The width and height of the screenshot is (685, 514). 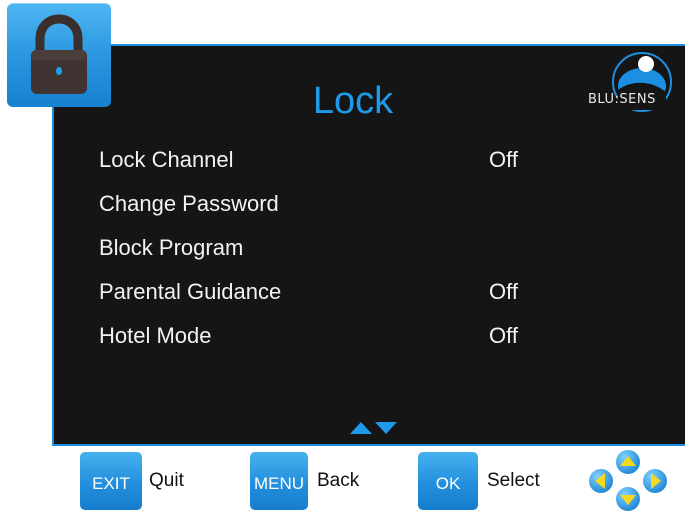 I want to click on menu-item-change-password: Change Password, so click(x=369, y=208).